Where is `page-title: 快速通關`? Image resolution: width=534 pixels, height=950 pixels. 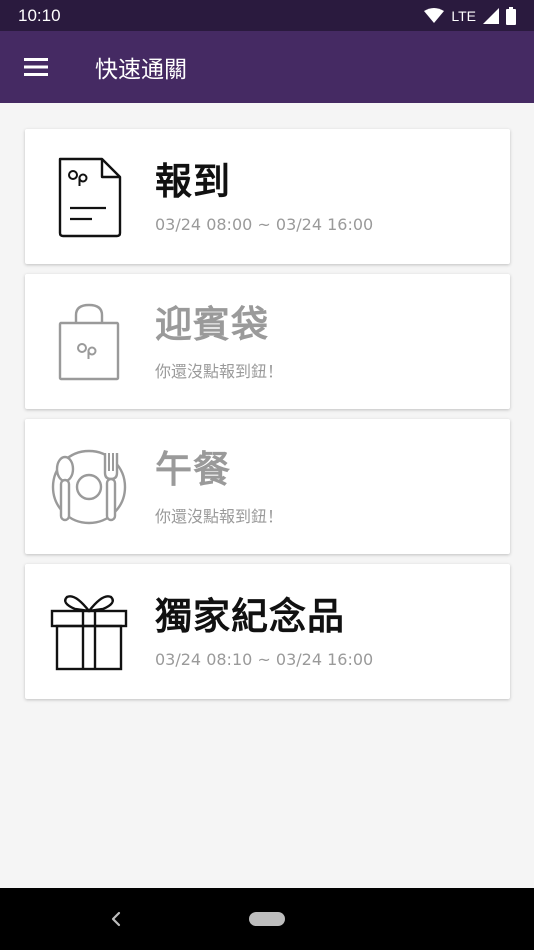 page-title: 快速通關 is located at coordinates (141, 70).